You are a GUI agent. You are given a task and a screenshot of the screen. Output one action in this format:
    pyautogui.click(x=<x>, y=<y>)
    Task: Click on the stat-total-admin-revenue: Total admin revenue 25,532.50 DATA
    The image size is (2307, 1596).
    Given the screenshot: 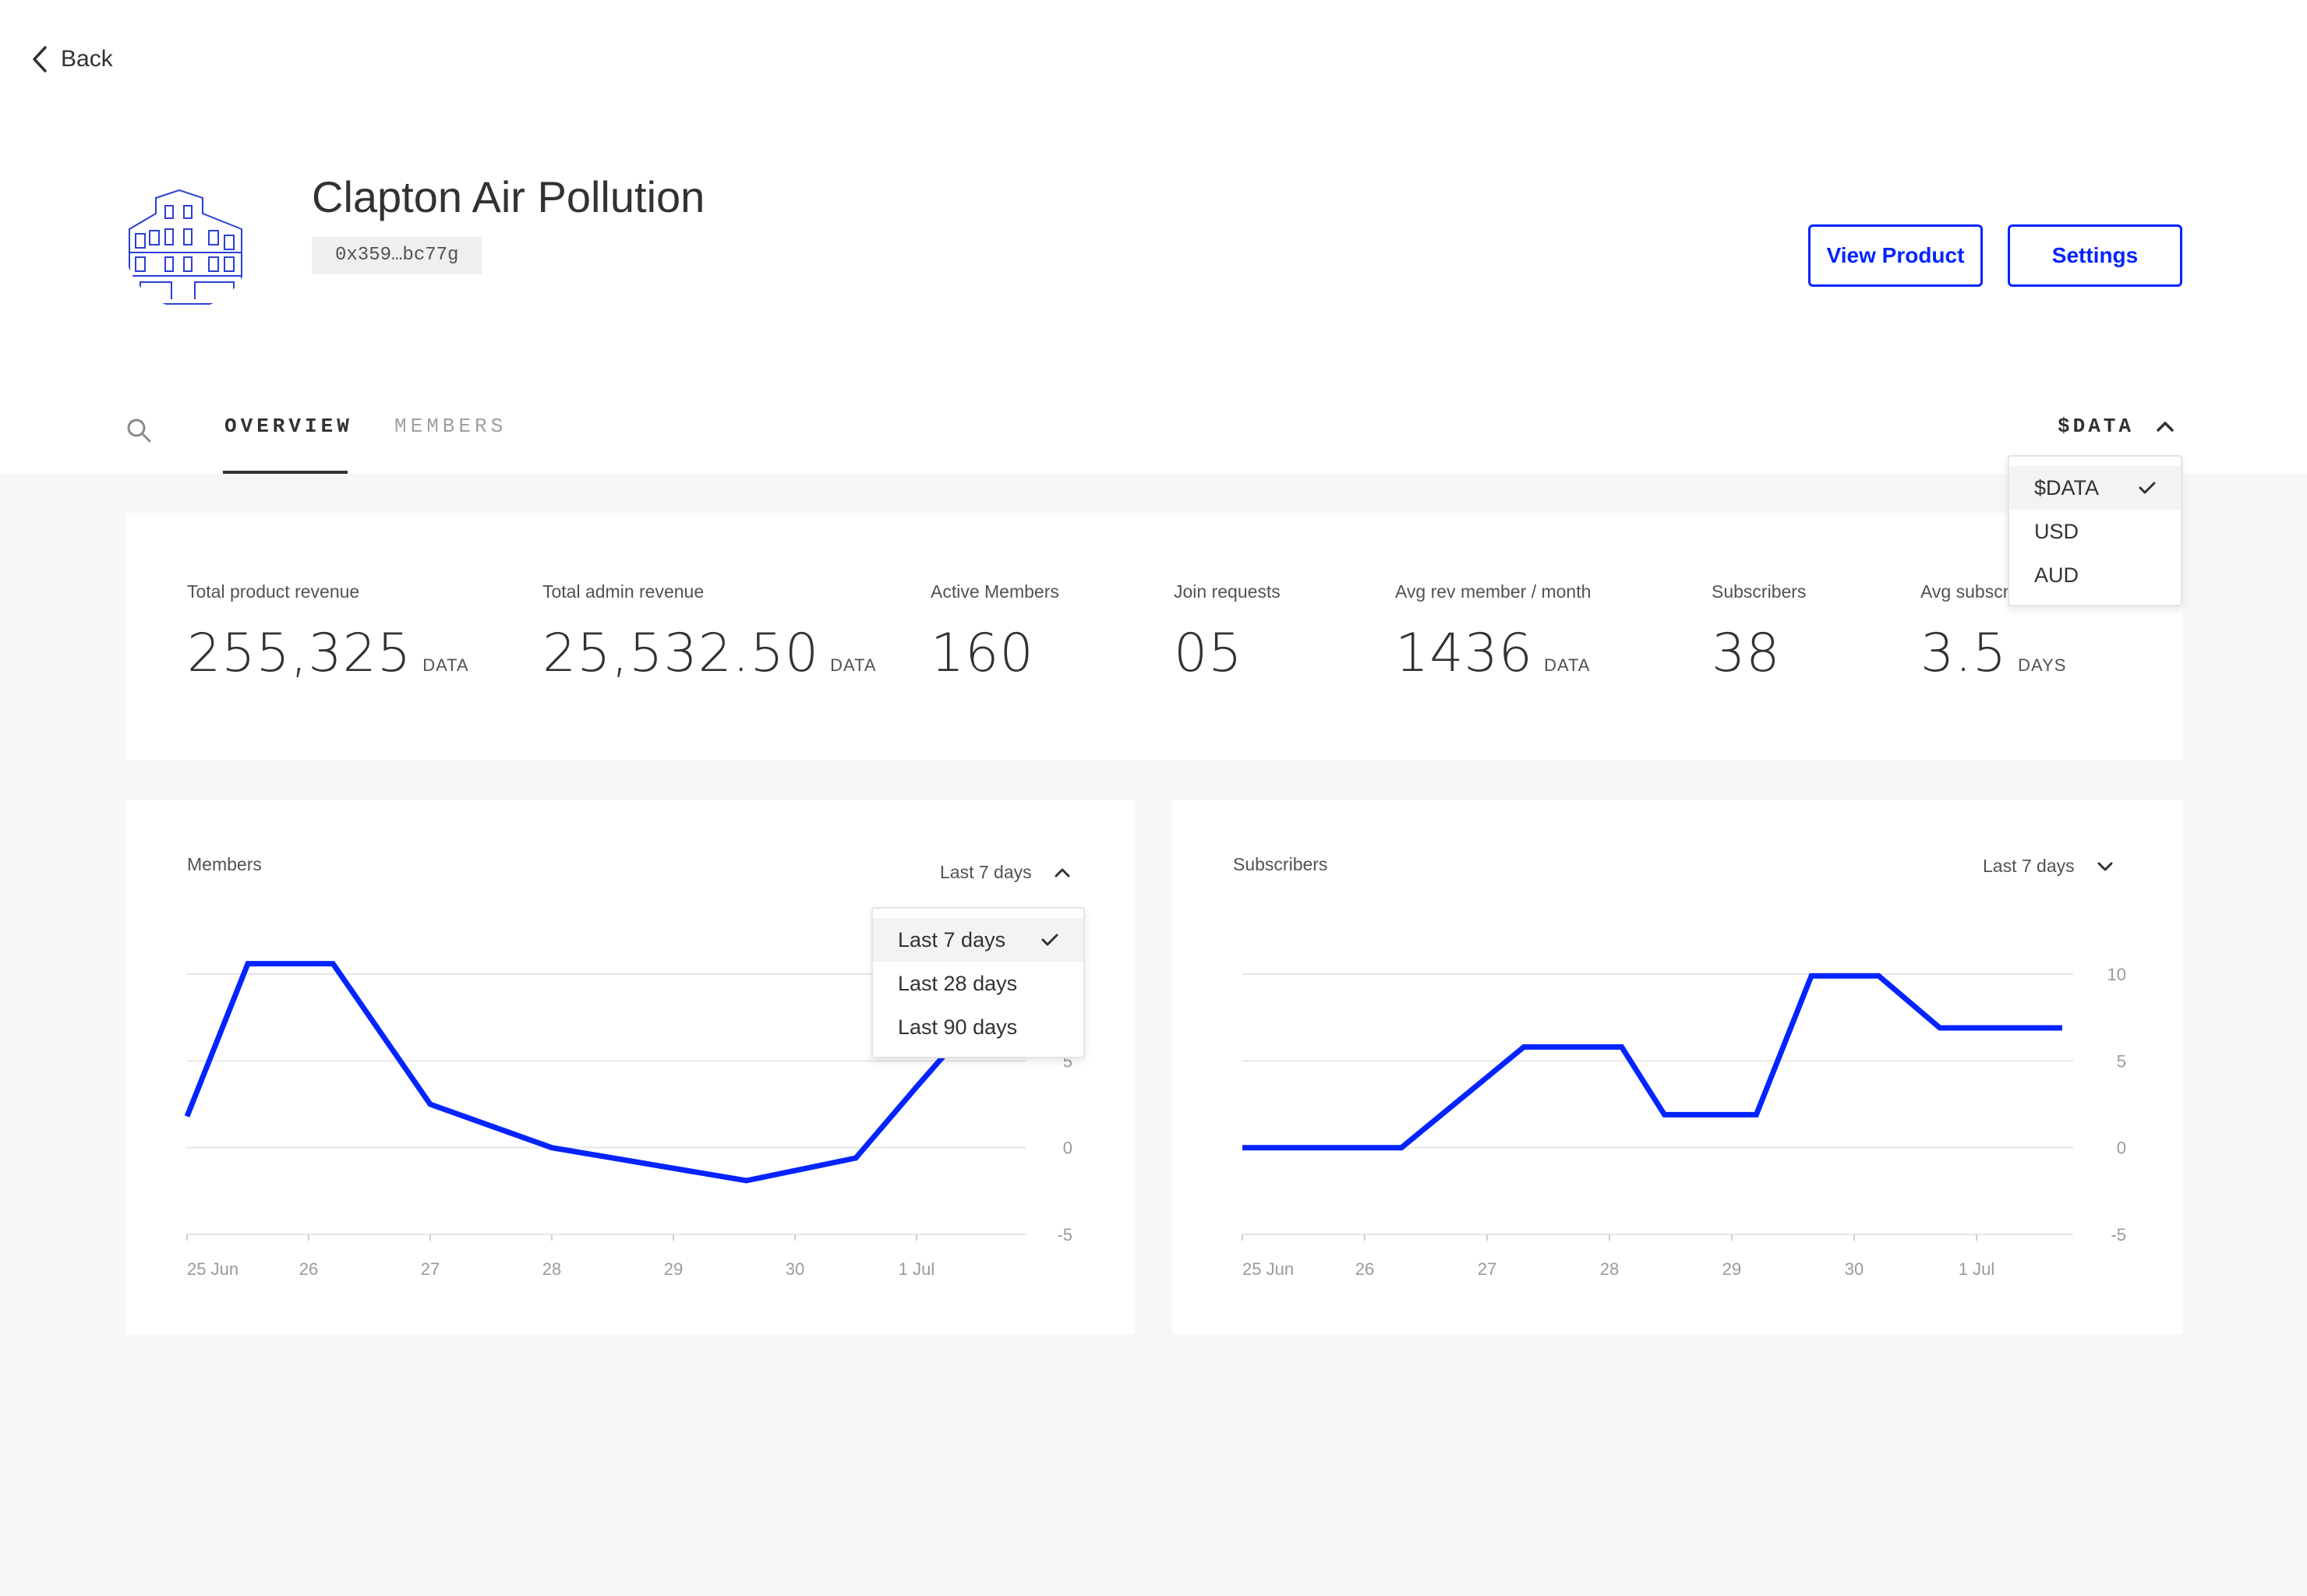 What is the action you would take?
    pyautogui.click(x=709, y=632)
    